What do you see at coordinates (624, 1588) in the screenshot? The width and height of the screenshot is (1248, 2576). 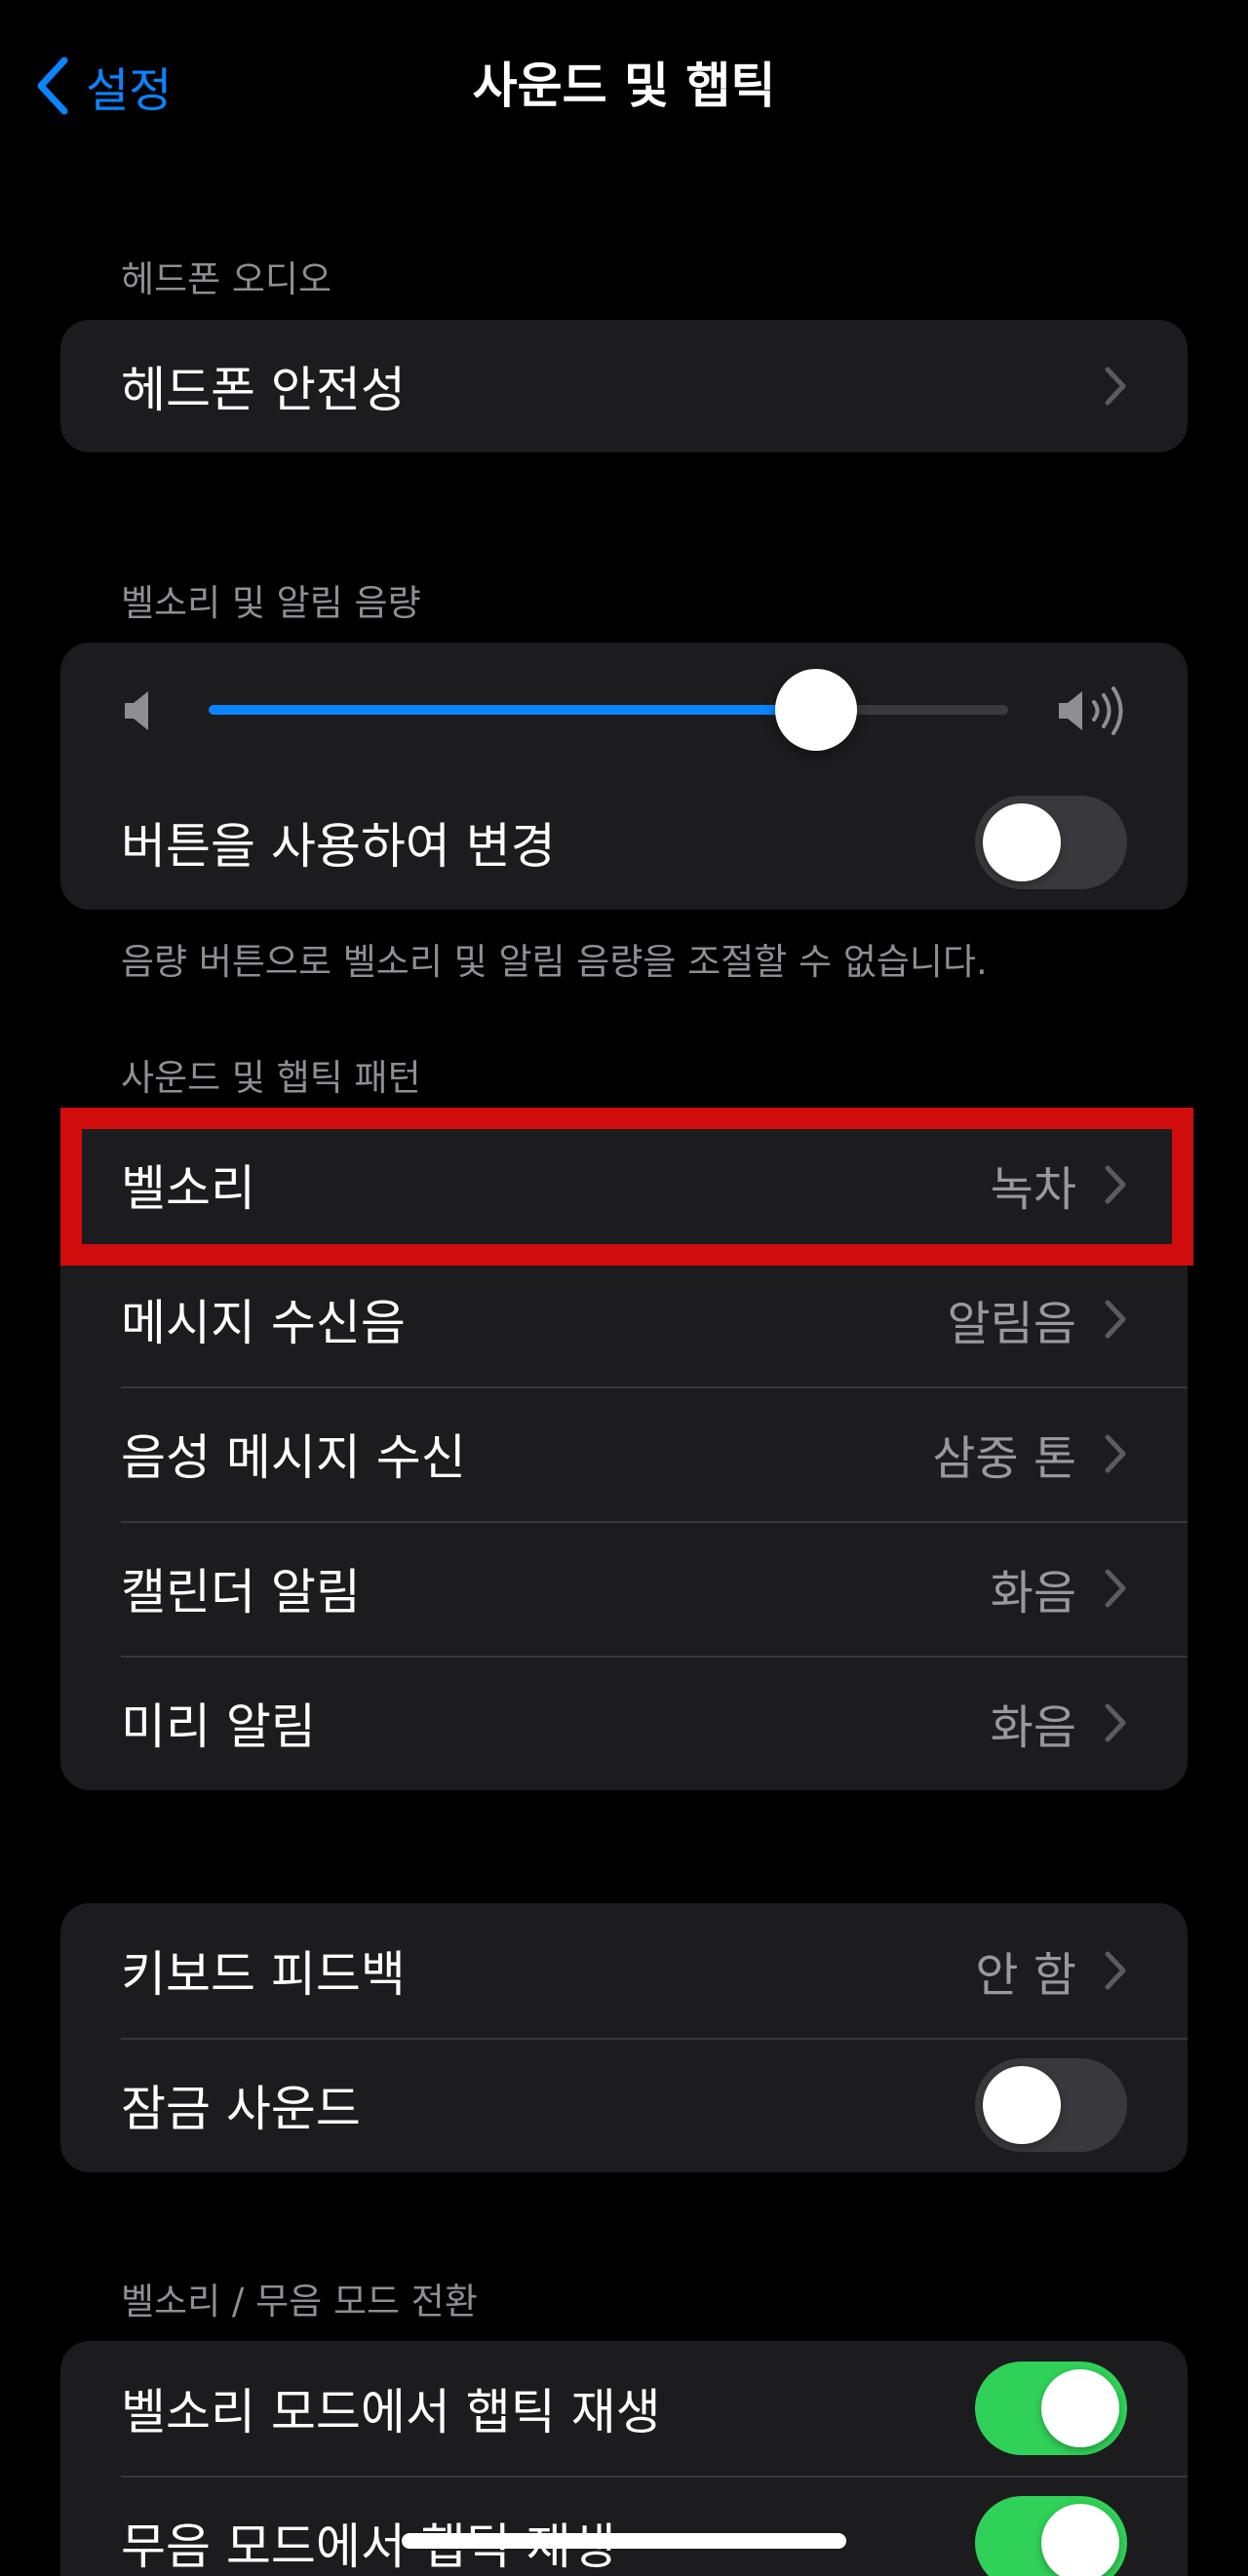 I see `calendar-alerts-row: 캘린더 알림 화음` at bounding box center [624, 1588].